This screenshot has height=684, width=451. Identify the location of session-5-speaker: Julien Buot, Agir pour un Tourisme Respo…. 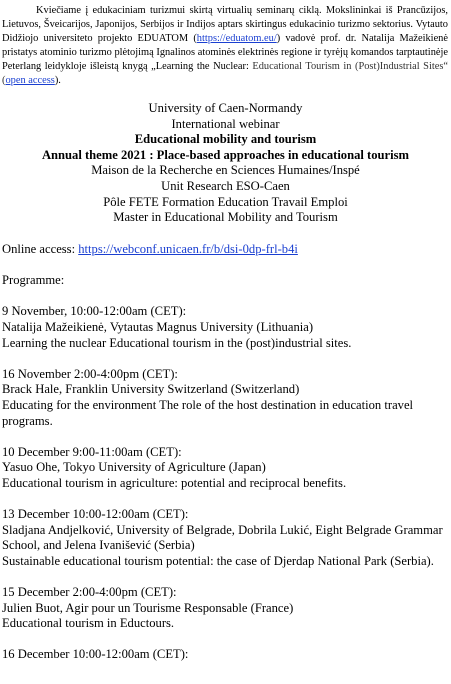
(148, 607).